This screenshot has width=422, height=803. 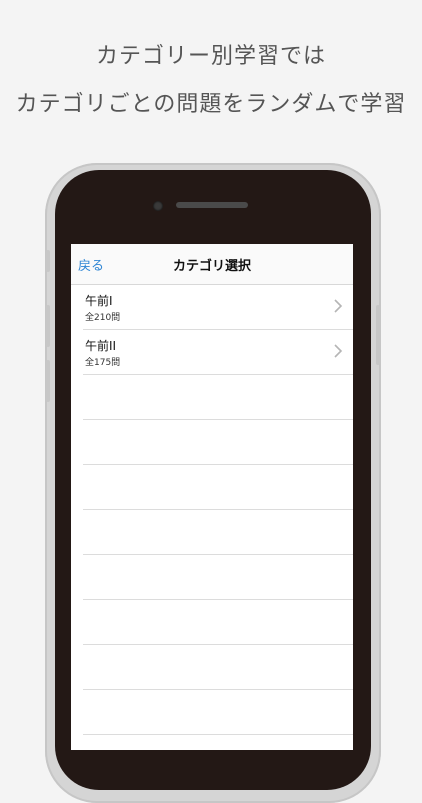 What do you see at coordinates (211, 104) in the screenshot?
I see `caption-line-2: カテゴリごとの問題をランダムで学習` at bounding box center [211, 104].